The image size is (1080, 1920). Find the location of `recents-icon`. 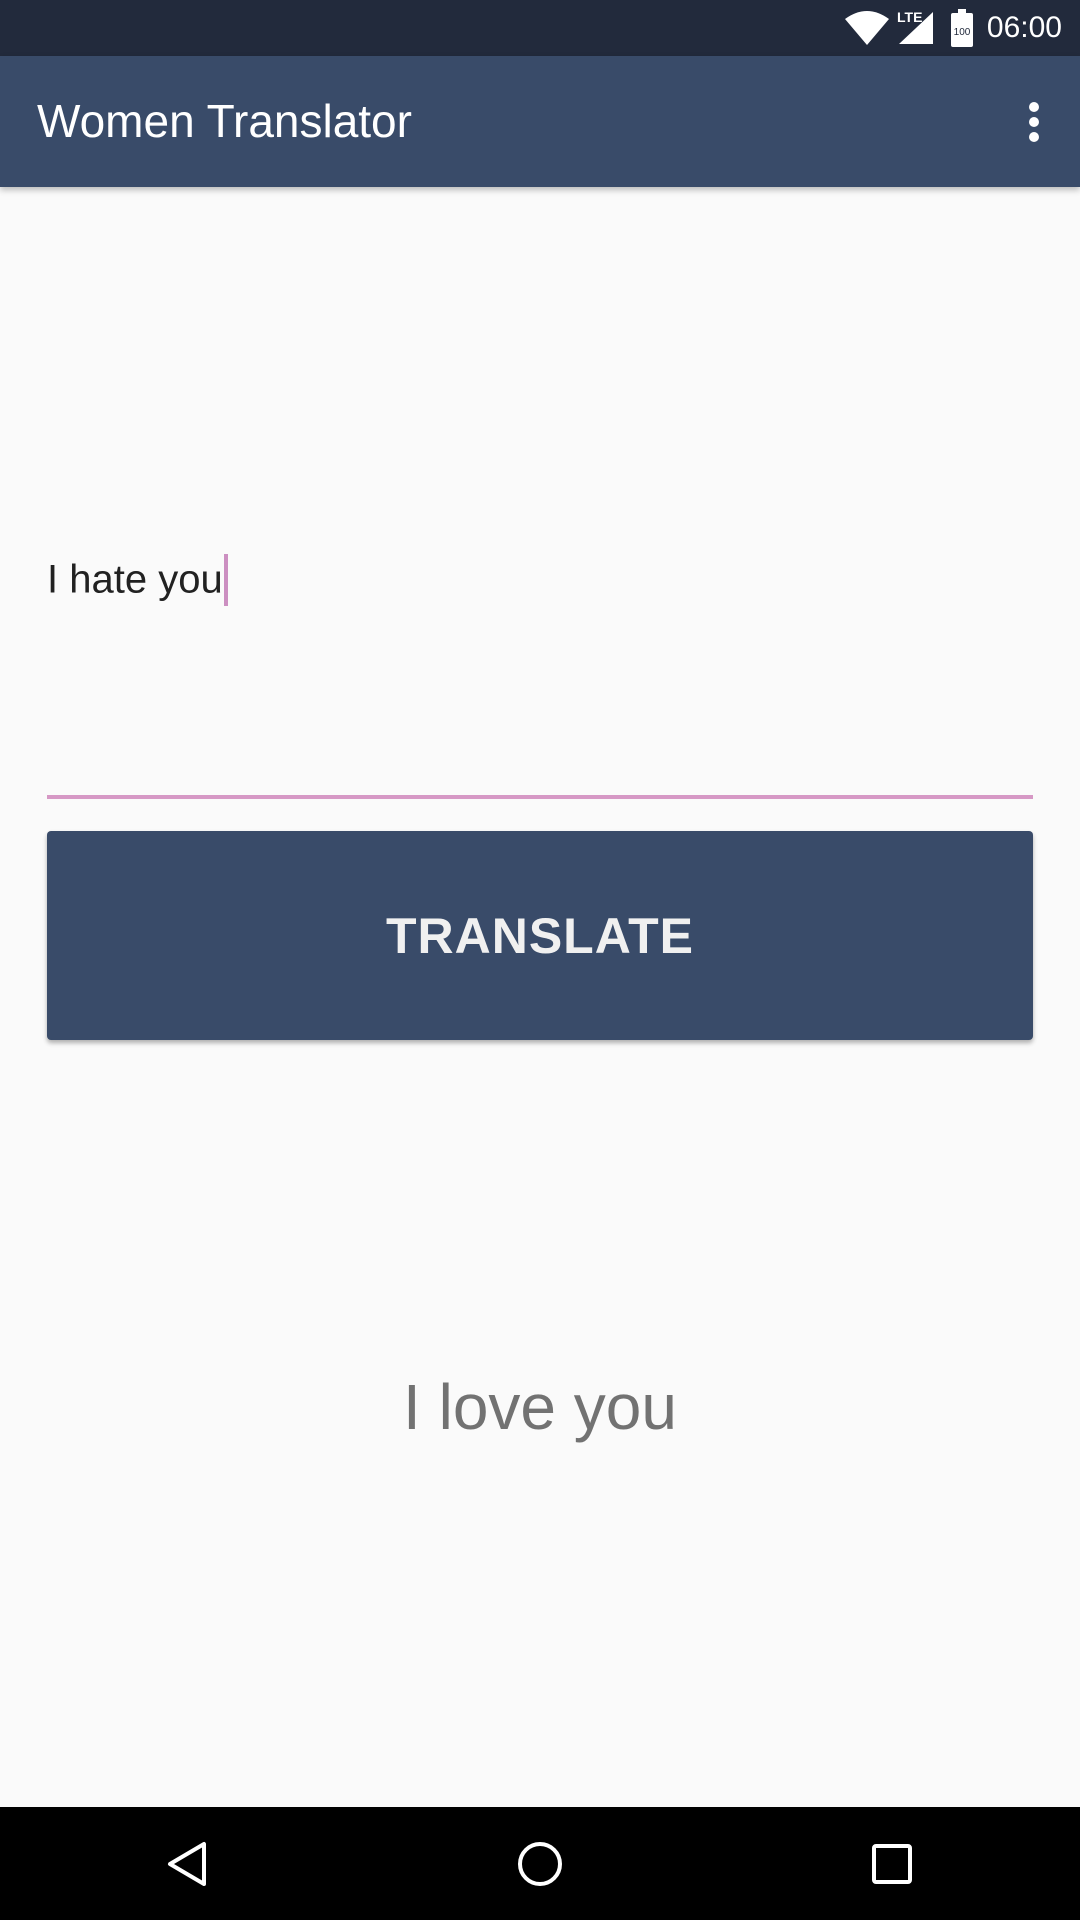

recents-icon is located at coordinates (892, 1864).